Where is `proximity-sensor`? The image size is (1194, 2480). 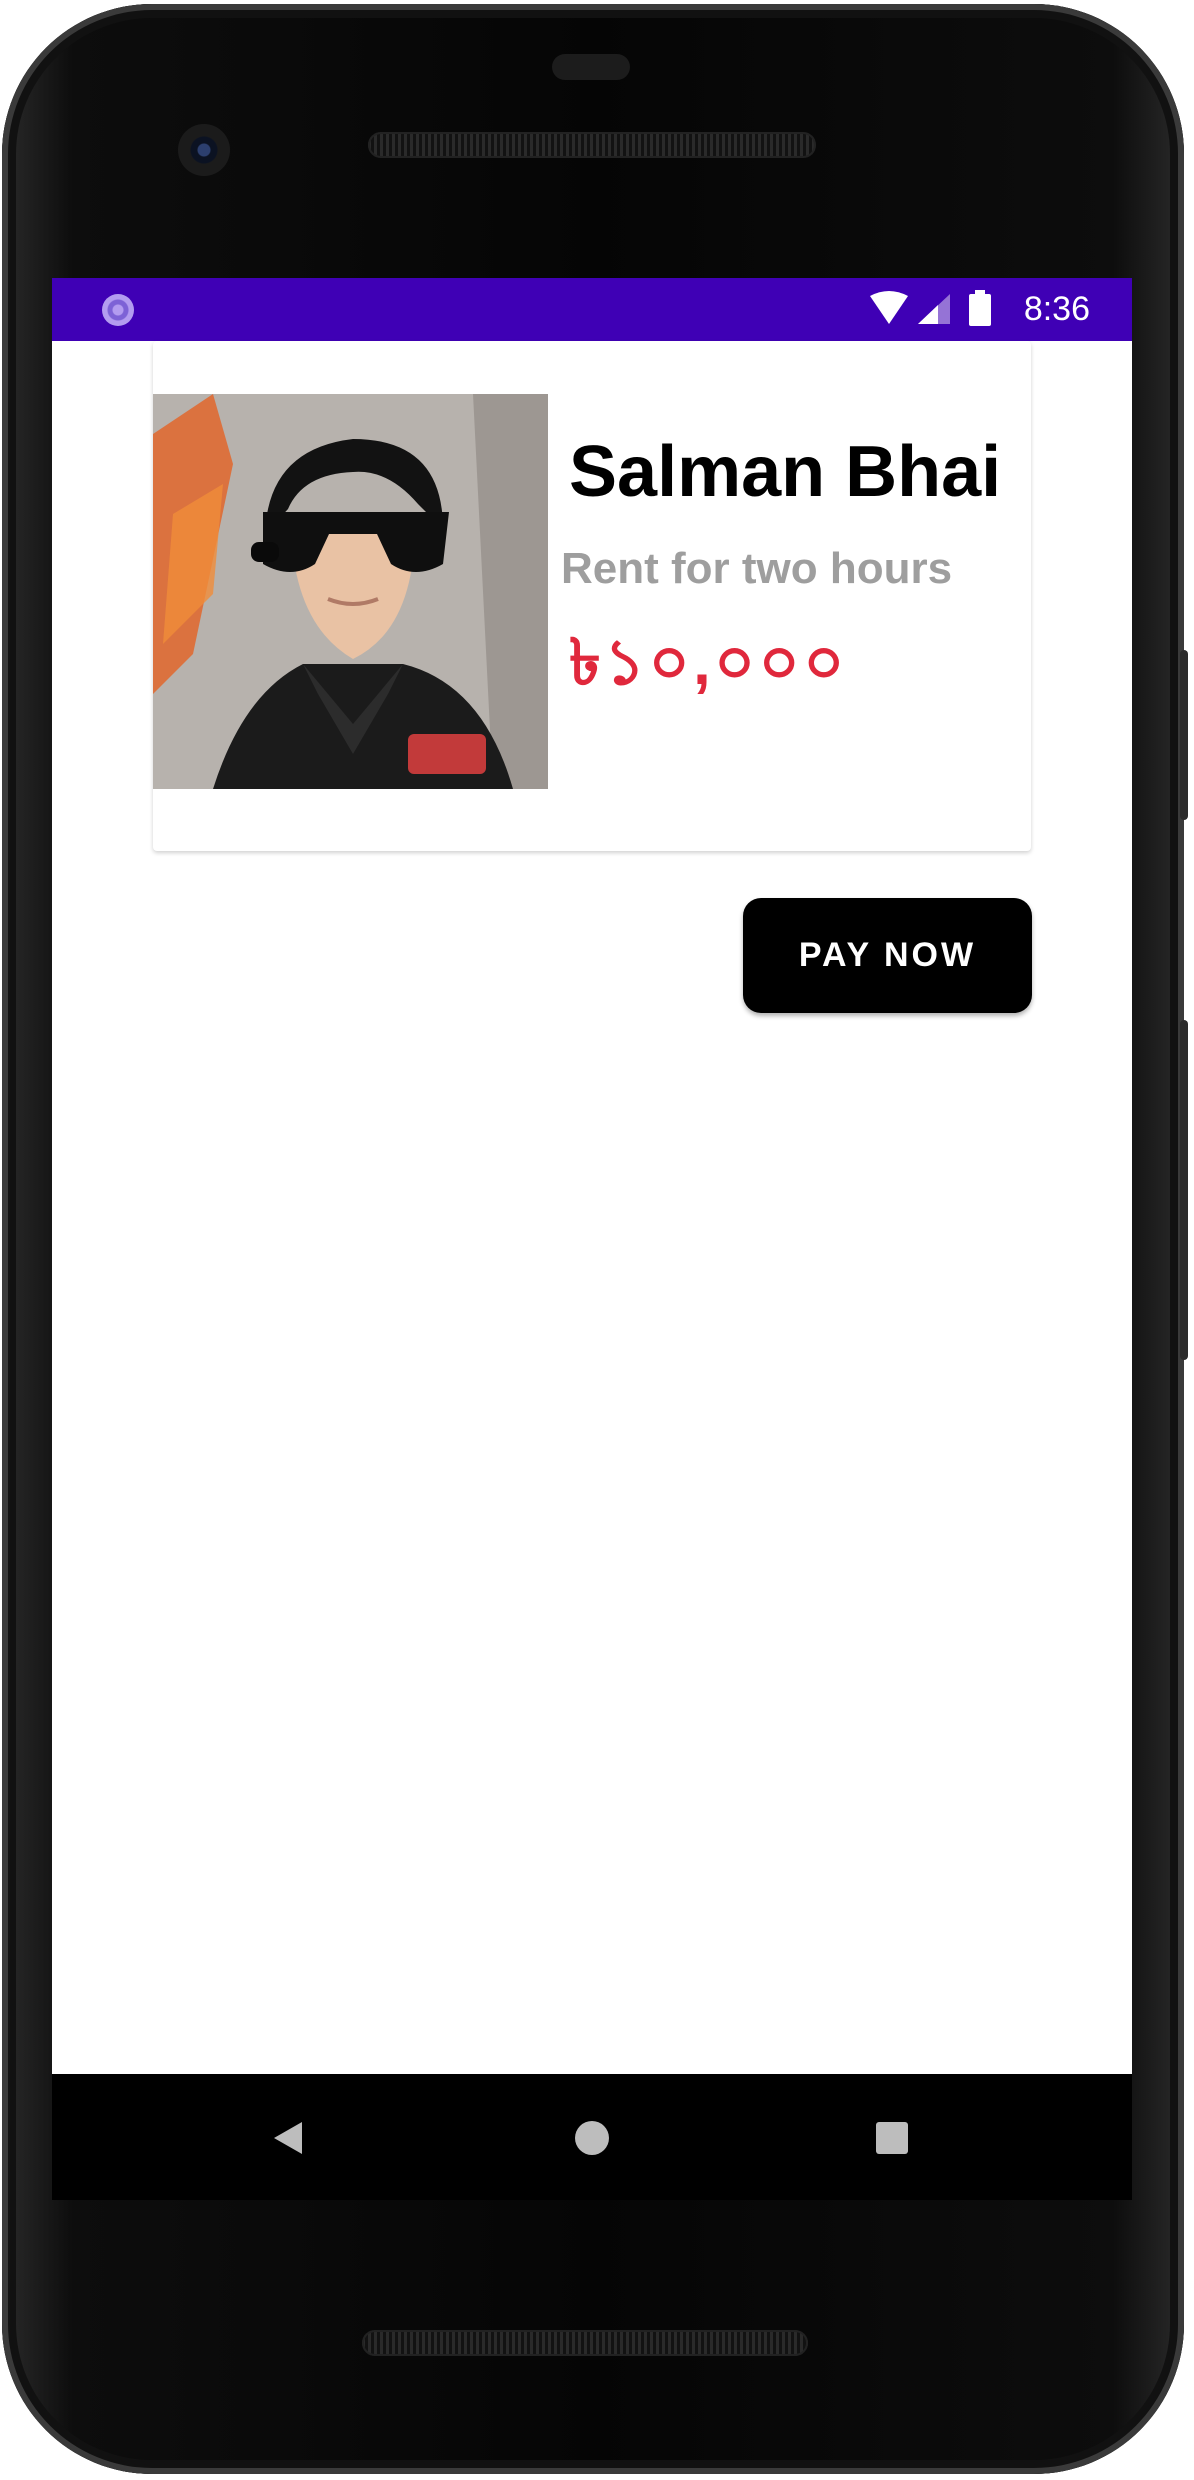 proximity-sensor is located at coordinates (591, 67).